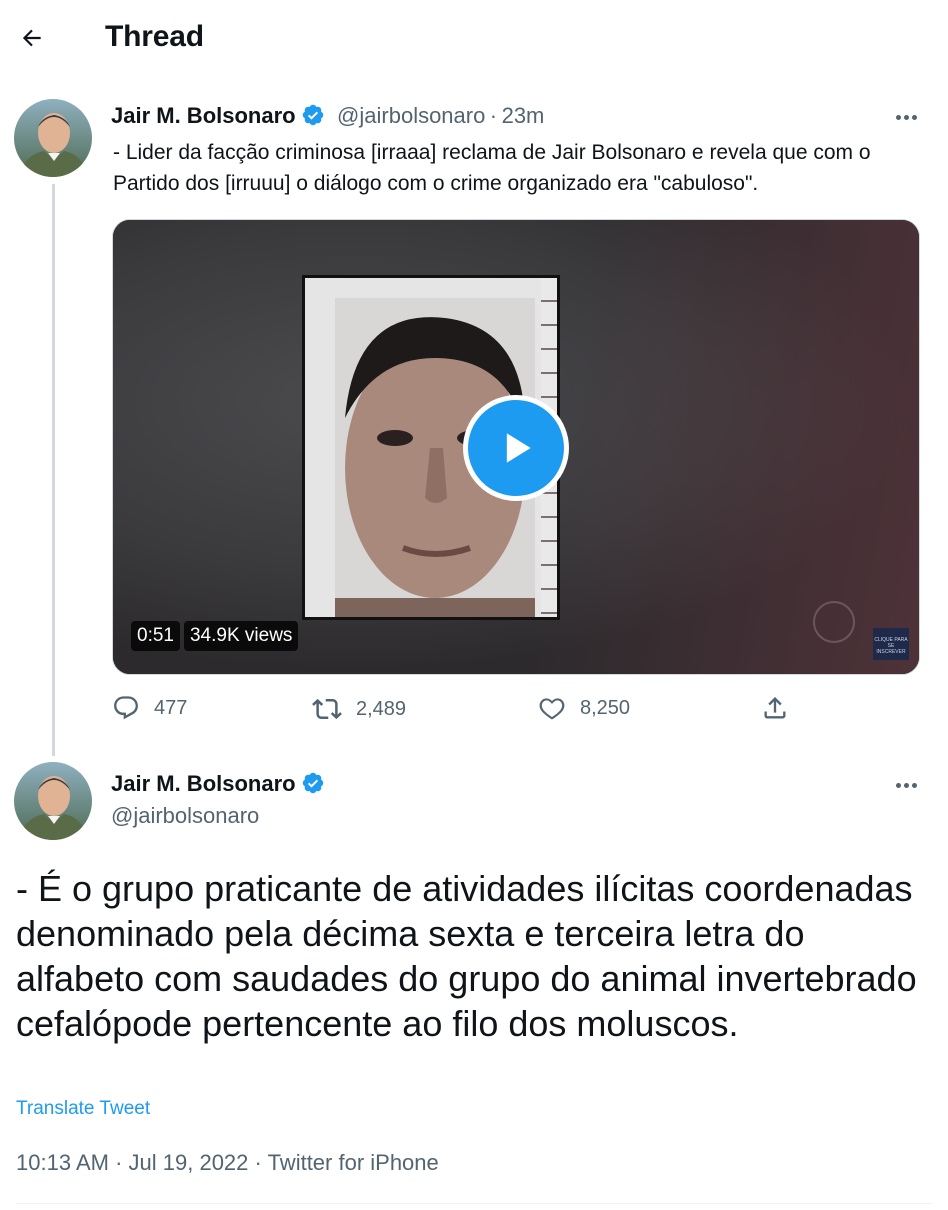 This screenshot has width=948, height=1210. Describe the element at coordinates (189, 1162) in the screenshot. I see `tweet-date: Jul 19, 2022` at that location.